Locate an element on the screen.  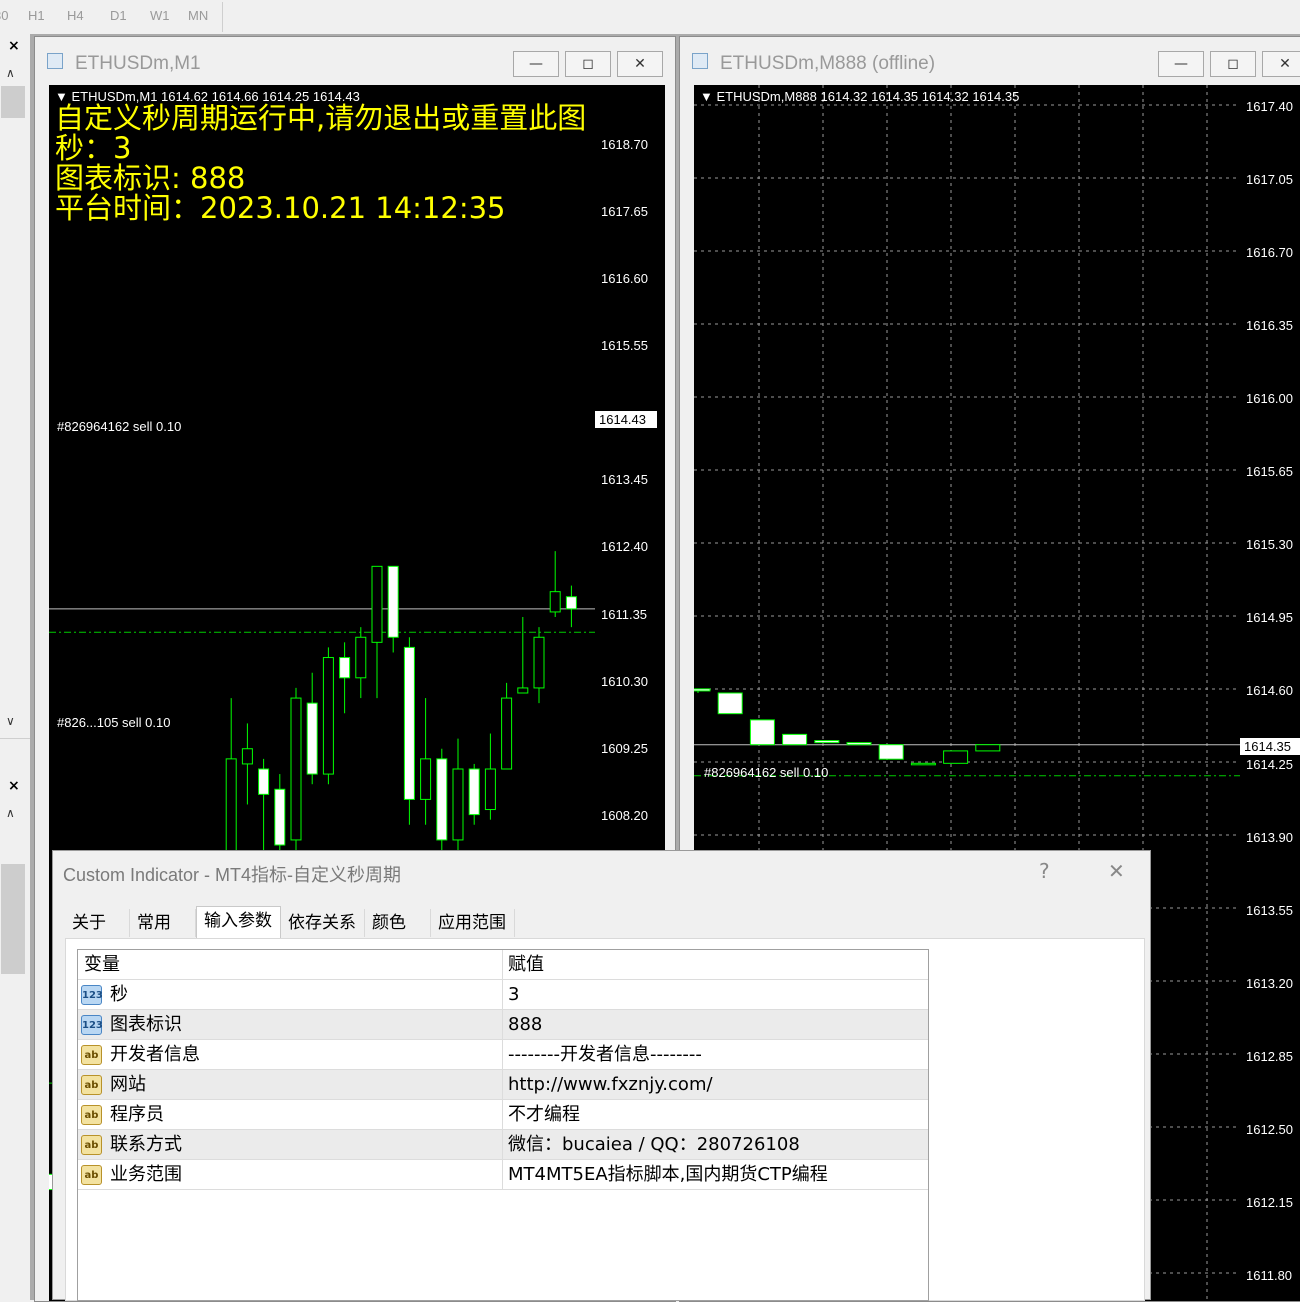
tab-common: 常用 is located at coordinates (163, 923).